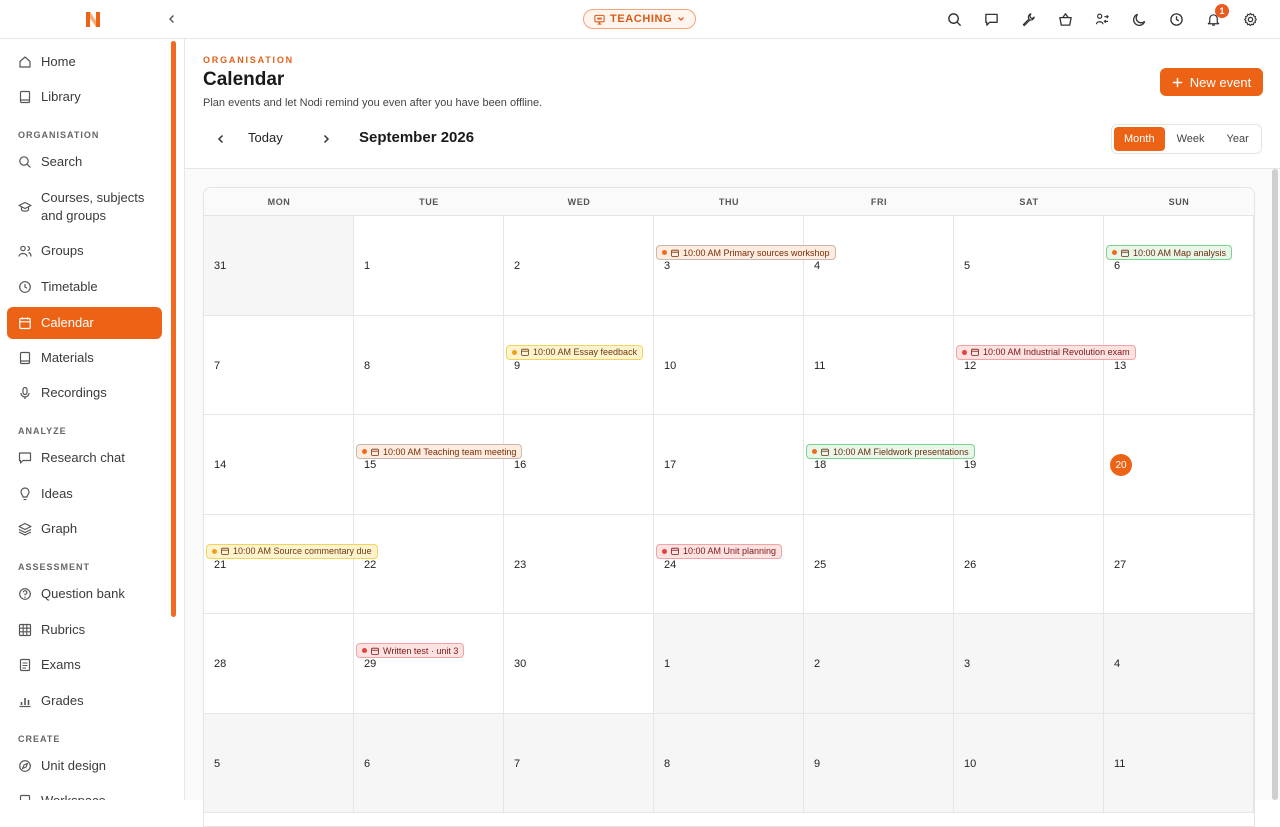 The width and height of the screenshot is (1280, 827). What do you see at coordinates (1029, 465) in the screenshot?
I see `calendar-day-cell: 19` at bounding box center [1029, 465].